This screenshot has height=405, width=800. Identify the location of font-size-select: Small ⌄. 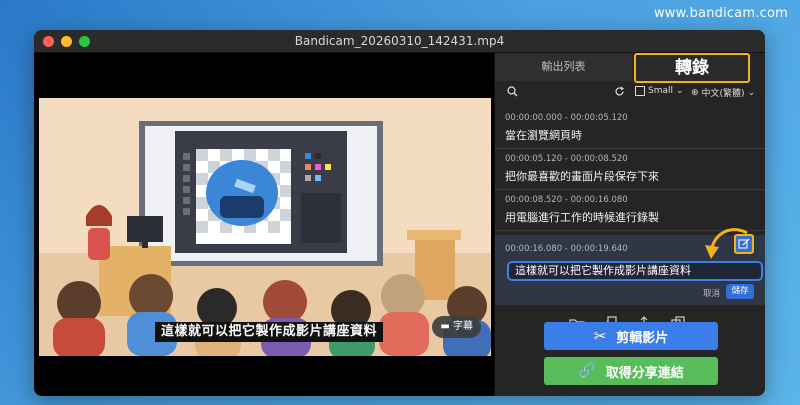
(659, 91).